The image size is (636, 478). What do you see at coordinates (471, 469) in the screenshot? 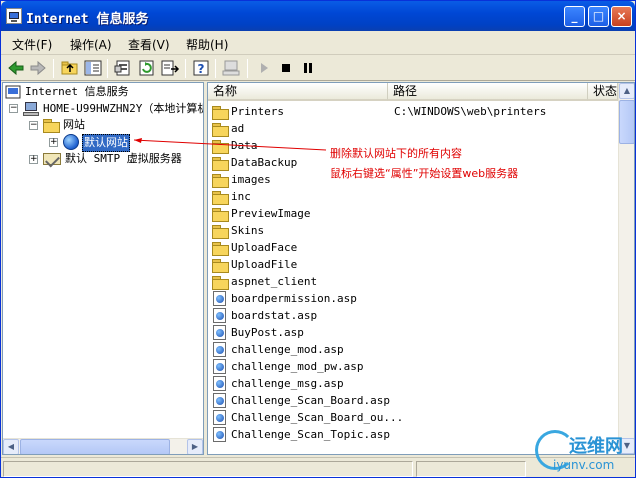
I see `status-cell-secondary` at bounding box center [471, 469].